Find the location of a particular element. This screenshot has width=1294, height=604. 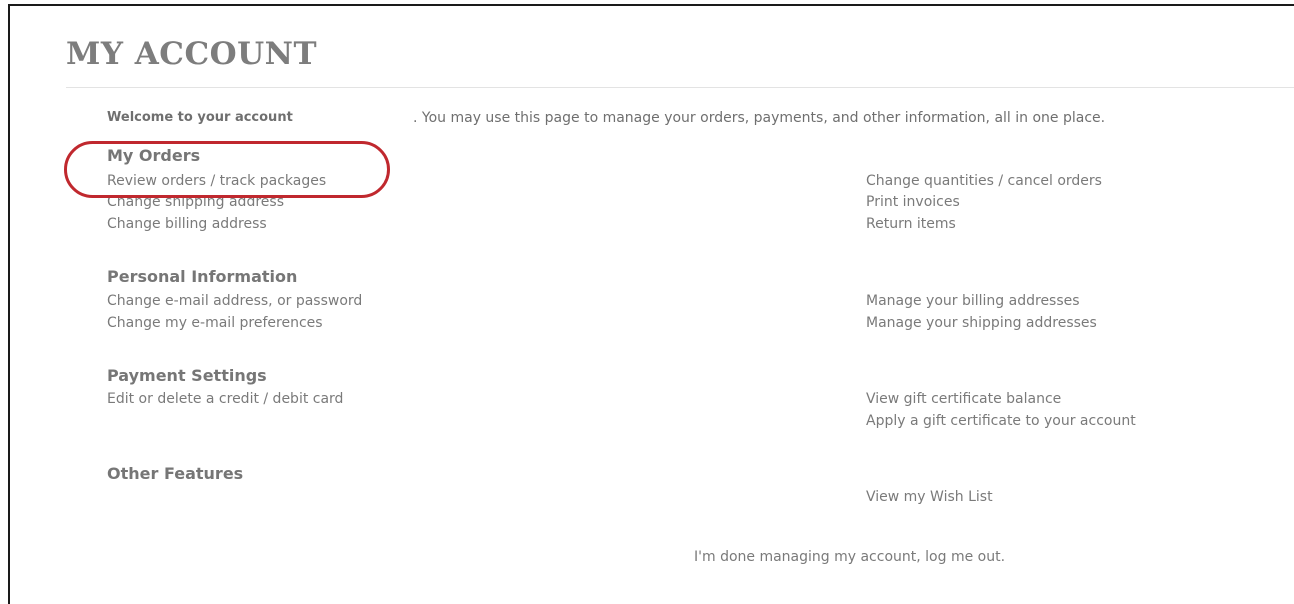

gift-certificate-balance-link: View gift certificate balance is located at coordinates (963, 399).